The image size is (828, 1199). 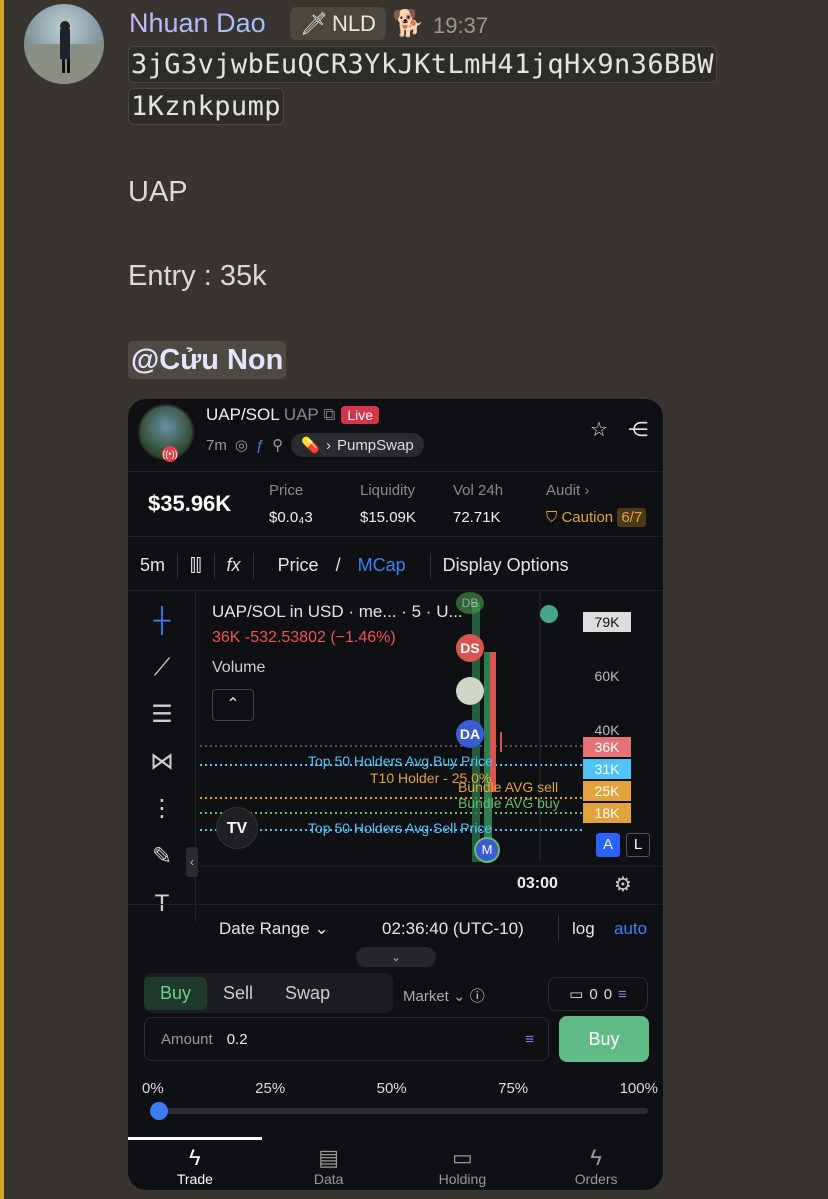 What do you see at coordinates (206, 106) in the screenshot?
I see `contract-address-line2: 1Kznkpump` at bounding box center [206, 106].